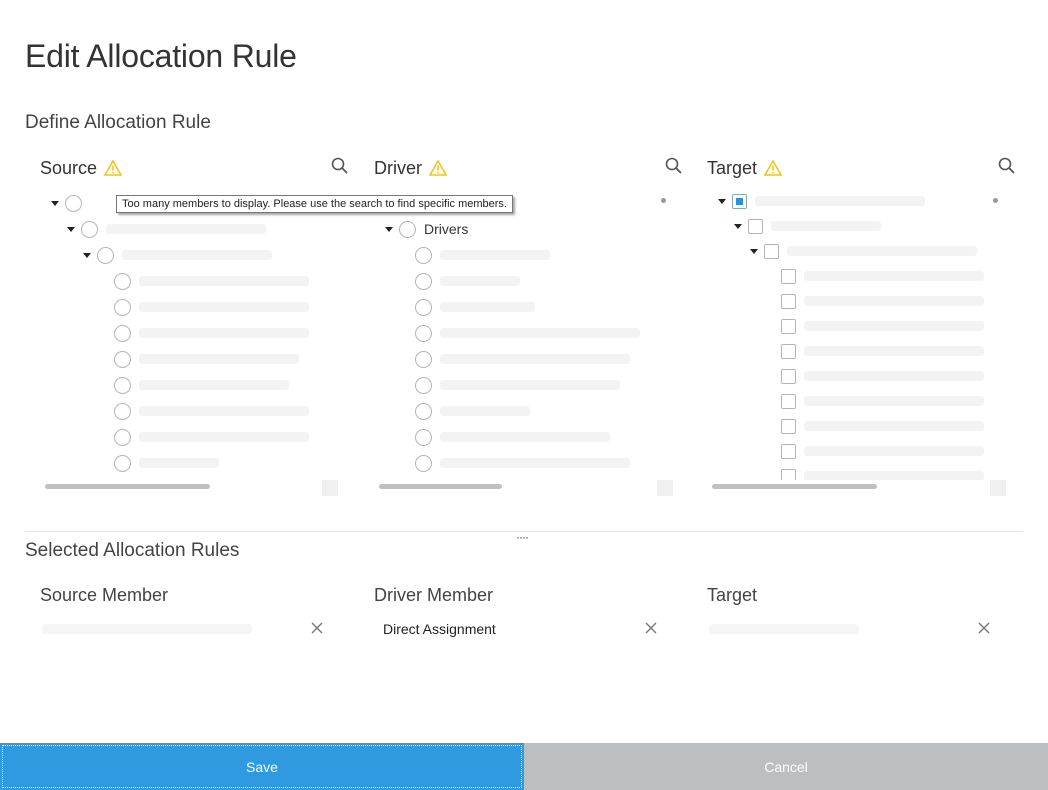 The height and width of the screenshot is (790, 1048). I want to click on driver-tree: Drivers, so click(524, 335).